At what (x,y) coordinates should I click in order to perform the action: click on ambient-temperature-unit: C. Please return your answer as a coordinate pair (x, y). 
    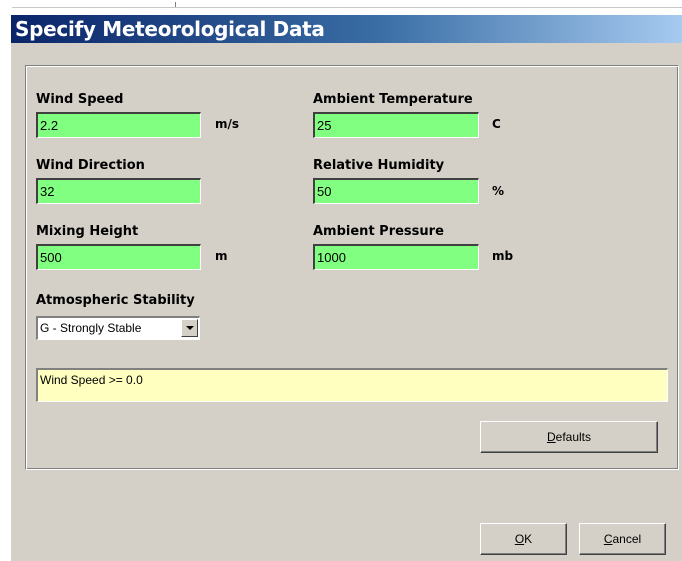
    Looking at the image, I should click on (496, 124).